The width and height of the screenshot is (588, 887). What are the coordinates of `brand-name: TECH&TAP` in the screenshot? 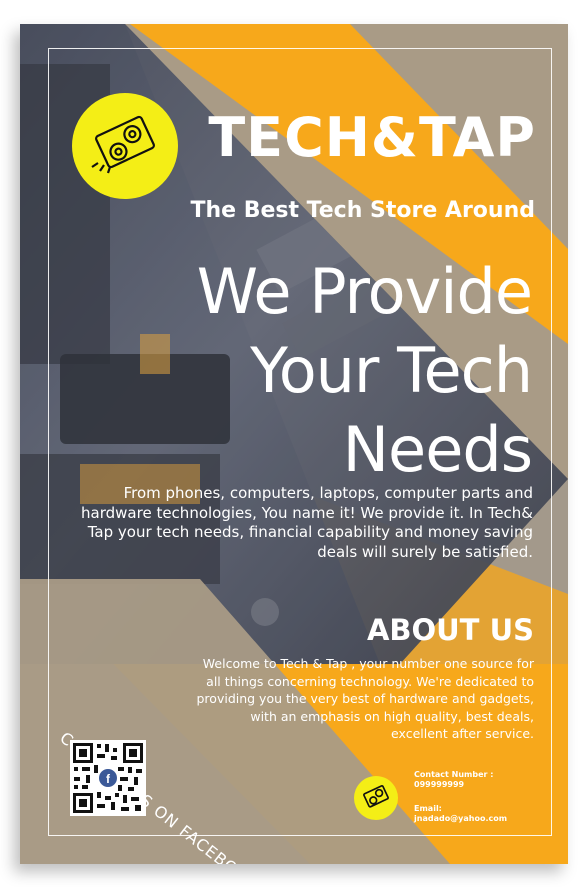 It's located at (372, 137).